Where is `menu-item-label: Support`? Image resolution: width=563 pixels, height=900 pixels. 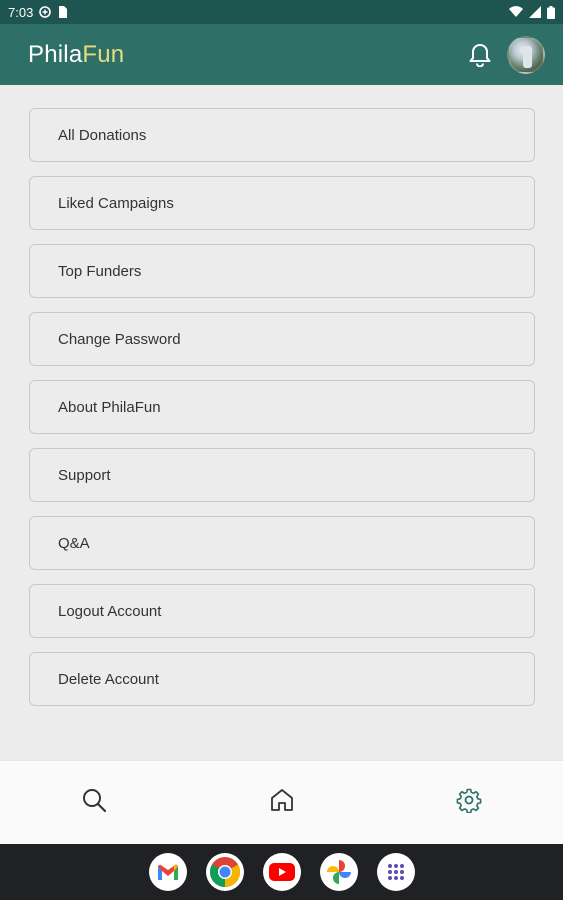
menu-item-label: Support is located at coordinates (84, 475).